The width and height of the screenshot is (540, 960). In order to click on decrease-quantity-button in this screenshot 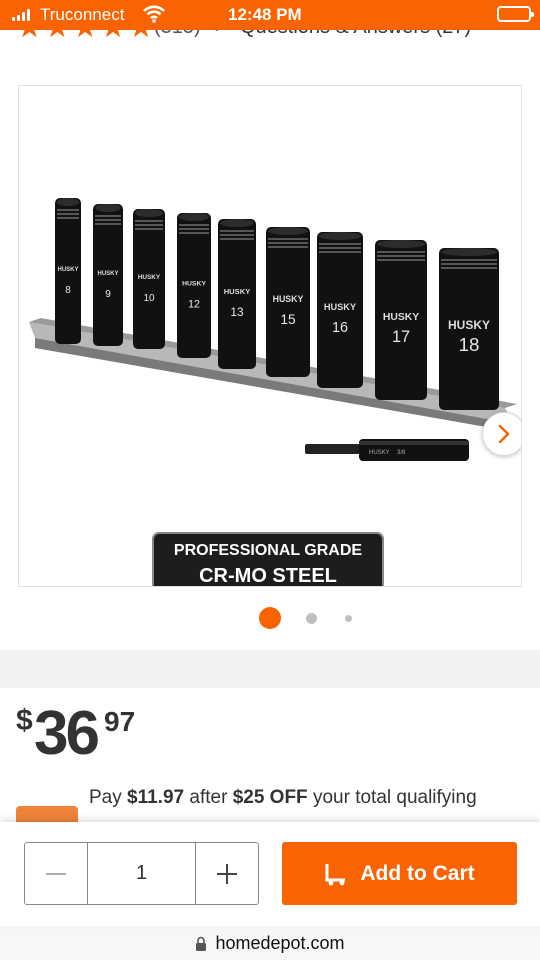, I will do `click(56, 873)`.